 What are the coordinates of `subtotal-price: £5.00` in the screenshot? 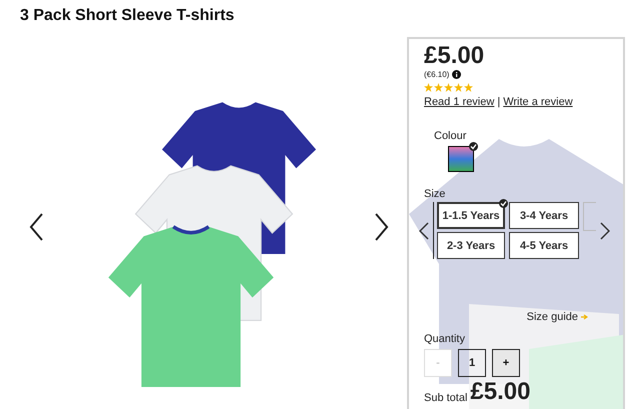 It's located at (500, 392).